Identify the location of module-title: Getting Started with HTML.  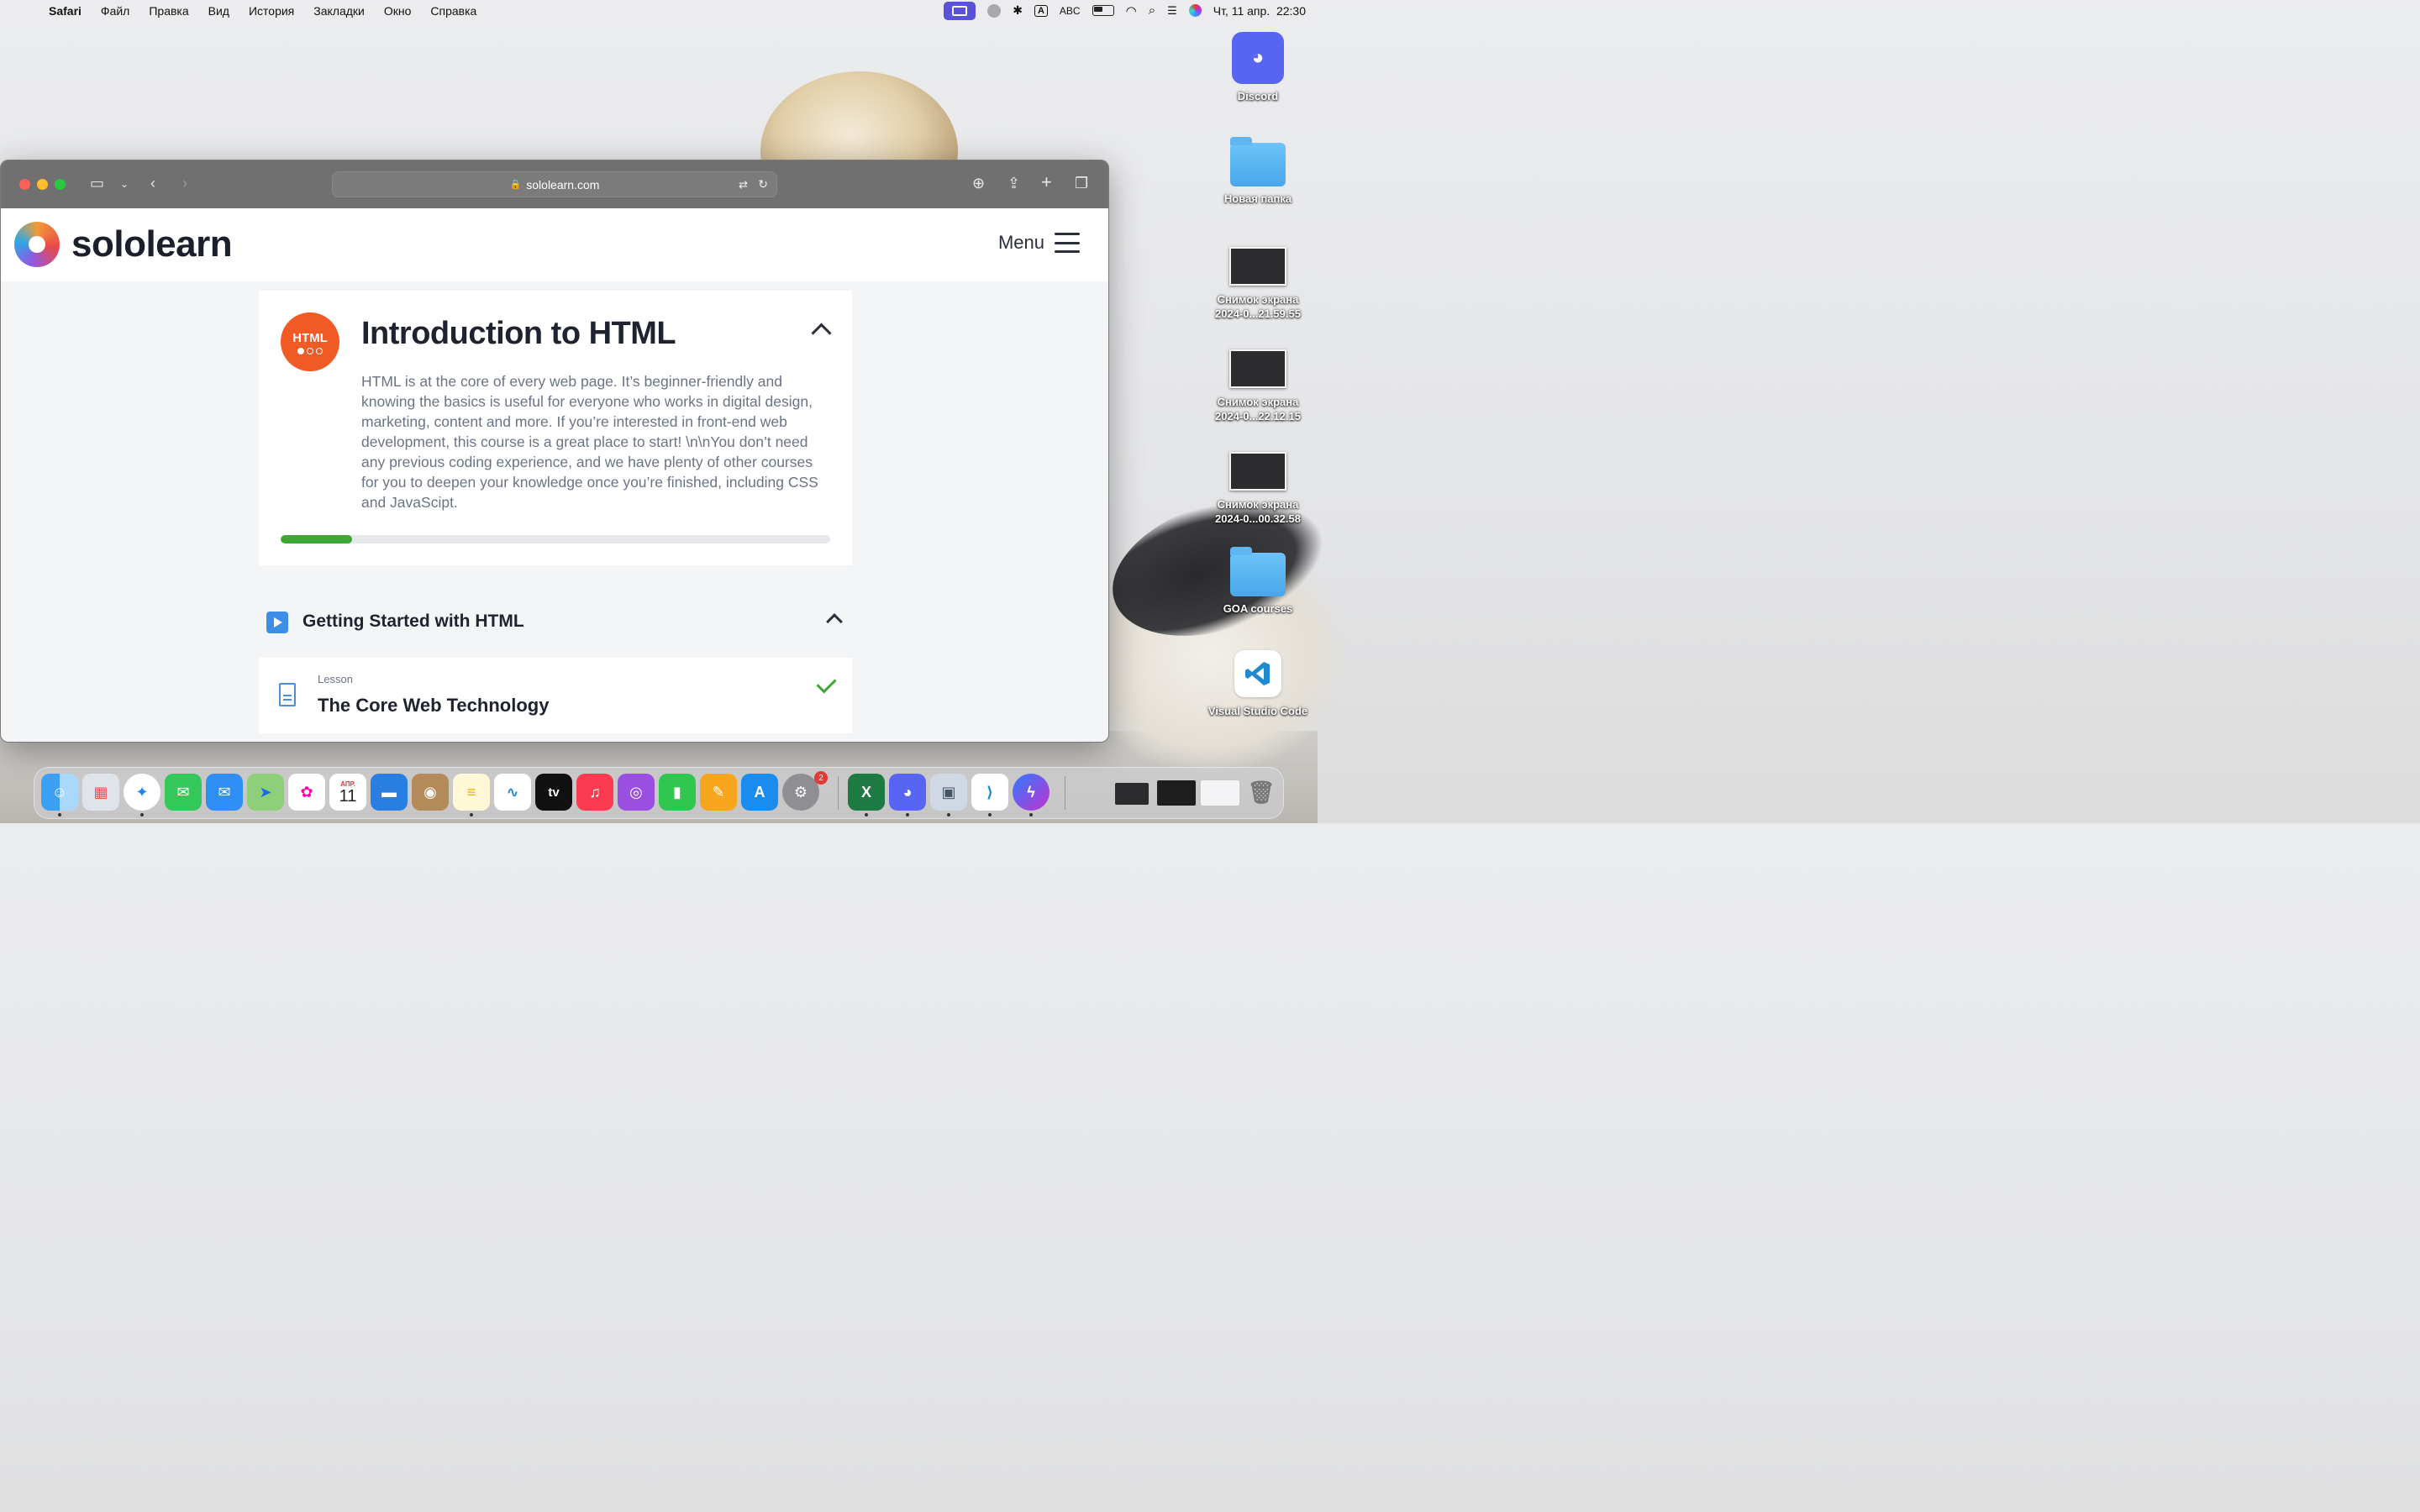
(413, 621).